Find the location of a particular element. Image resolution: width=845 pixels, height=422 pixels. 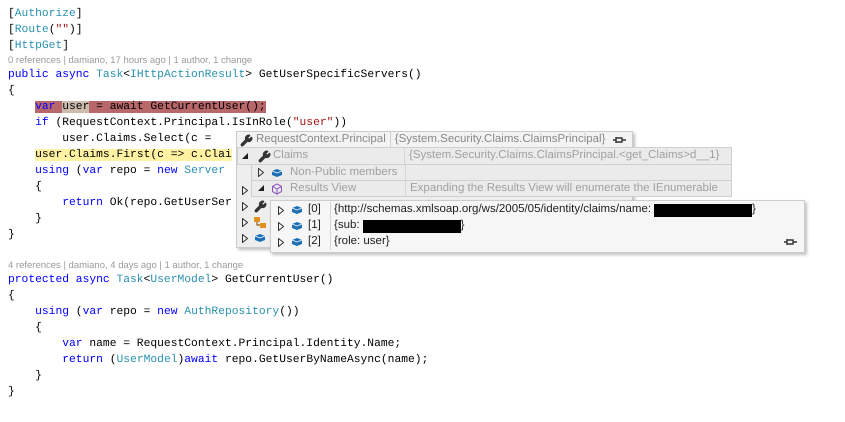

code-line: protected async Task<UserModel> GetCurrentUser() is located at coordinates (171, 280).